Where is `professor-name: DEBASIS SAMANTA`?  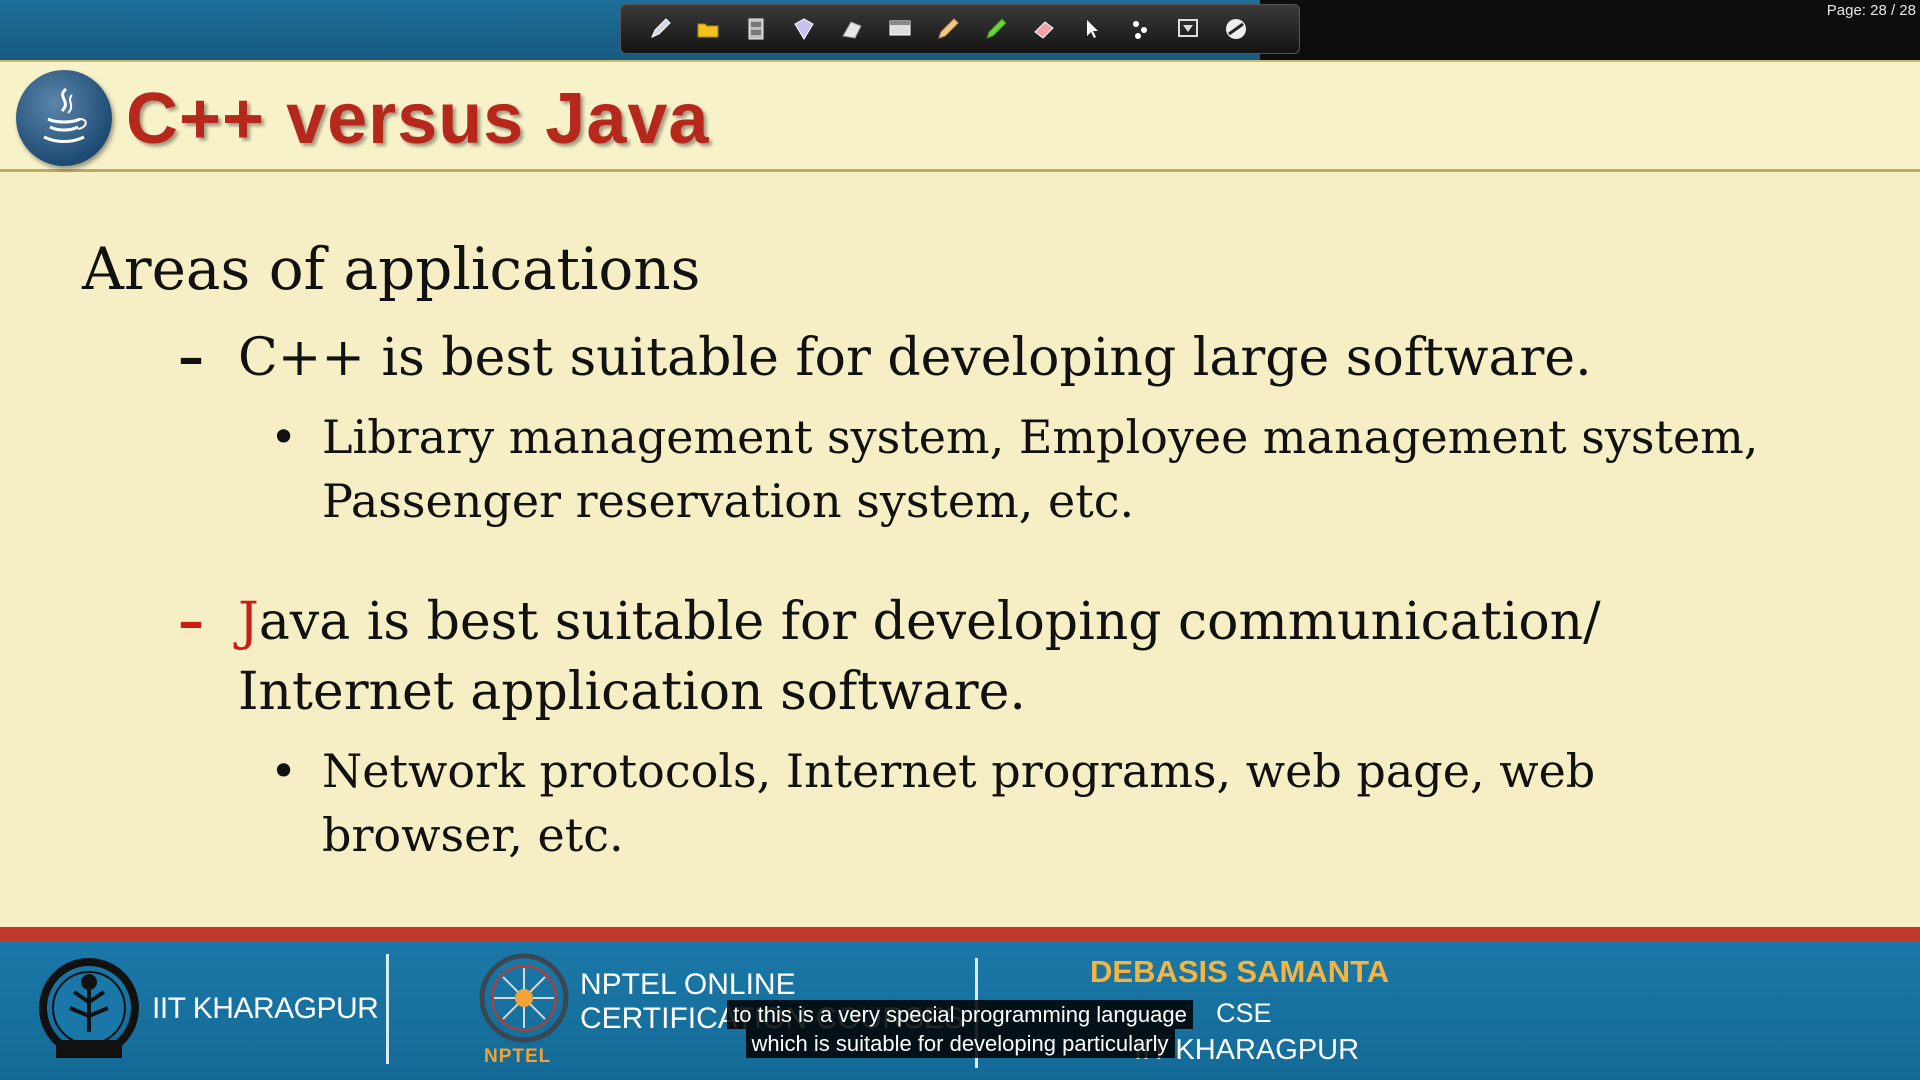
professor-name: DEBASIS SAMANTA is located at coordinates (1240, 971).